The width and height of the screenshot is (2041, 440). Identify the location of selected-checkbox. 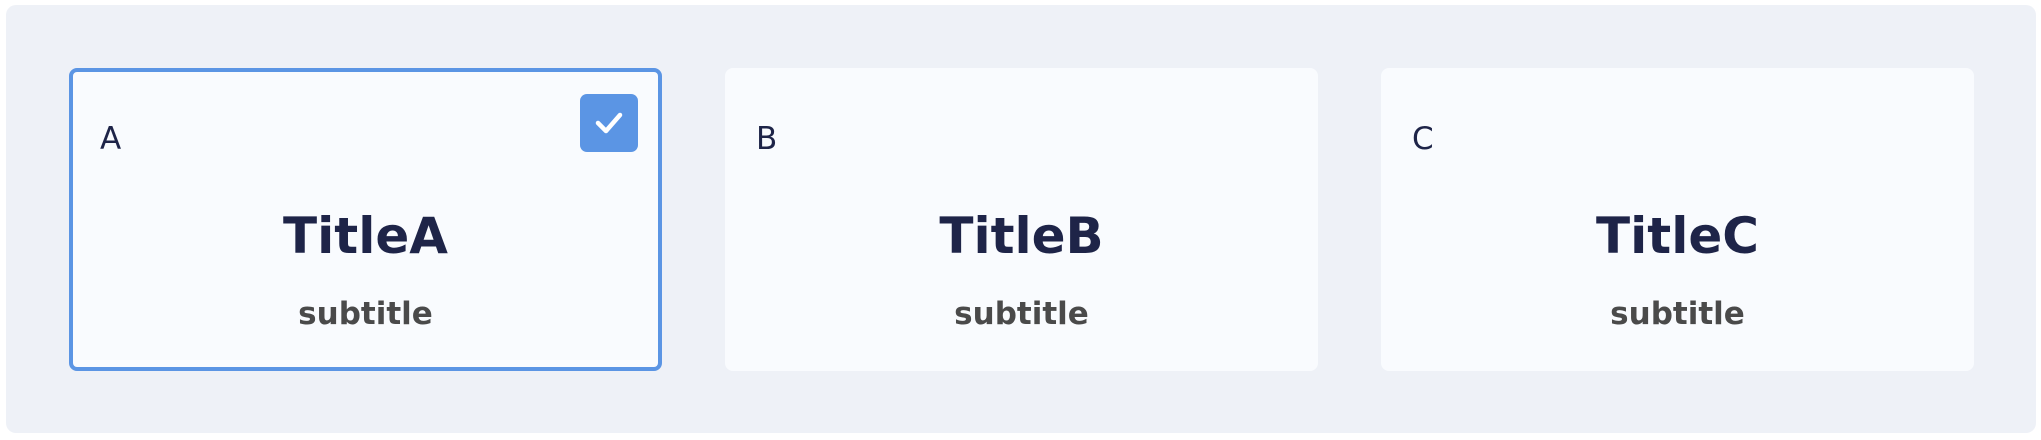
(609, 123).